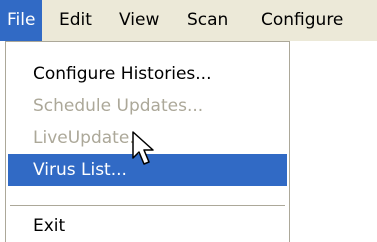  Describe the element at coordinates (75, 20) in the screenshot. I see `menu-edit: Edit` at that location.